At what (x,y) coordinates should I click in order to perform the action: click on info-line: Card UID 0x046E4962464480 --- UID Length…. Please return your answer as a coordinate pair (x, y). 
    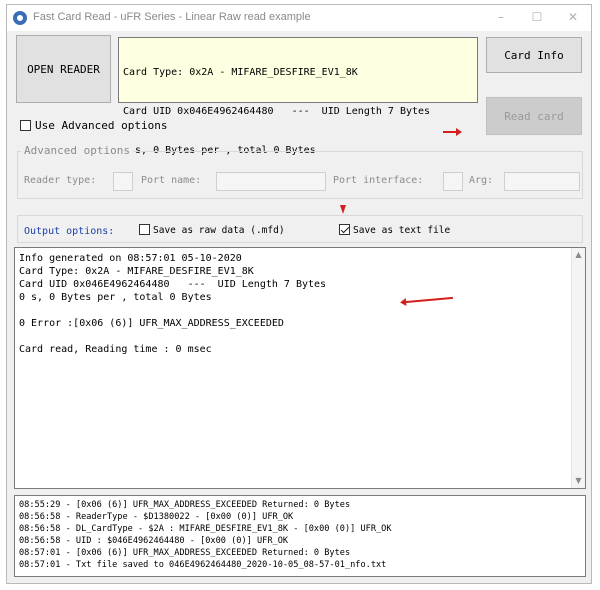
    Looking at the image, I should click on (173, 284).